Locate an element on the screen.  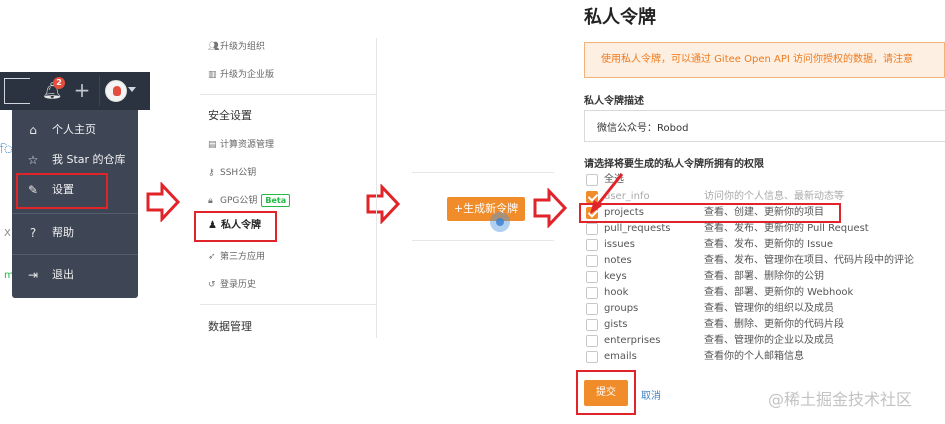
watermark: @稀土掘金技术社区 is located at coordinates (840, 399).